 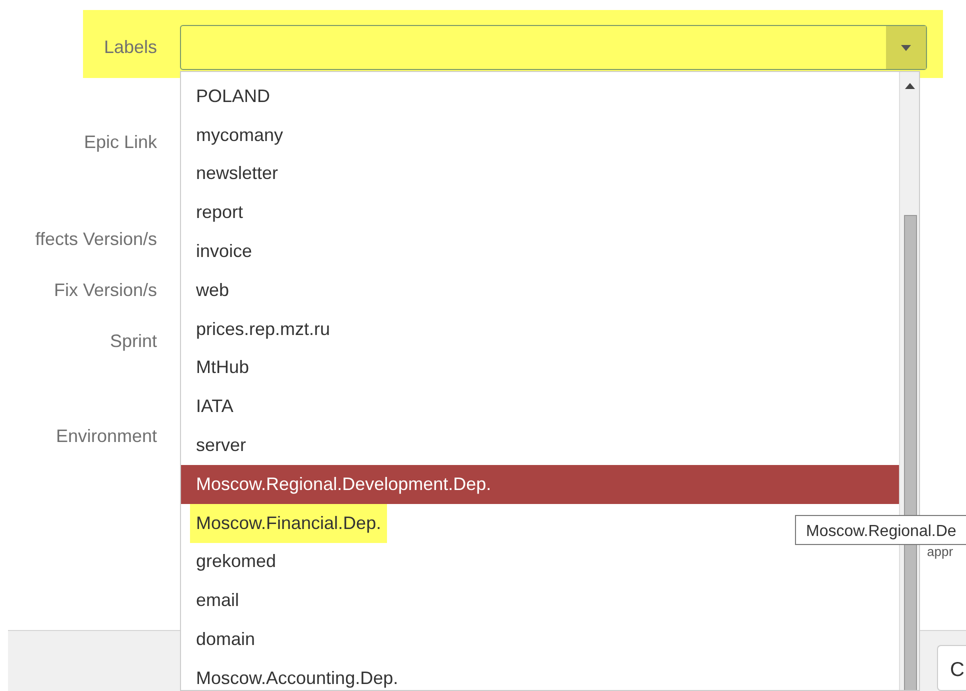 What do you see at coordinates (131, 47) in the screenshot?
I see `field-label: Labels` at bounding box center [131, 47].